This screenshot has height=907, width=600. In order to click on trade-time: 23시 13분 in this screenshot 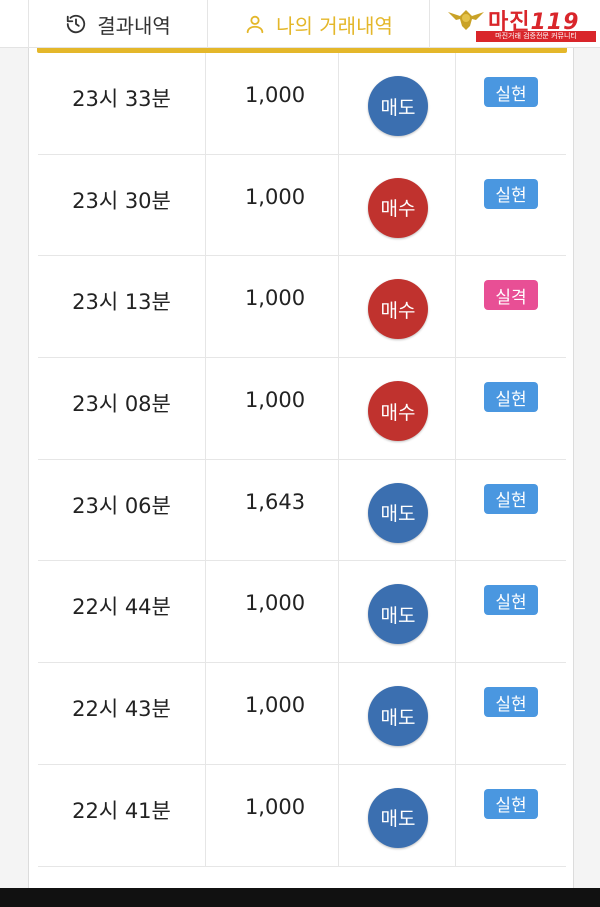, I will do `click(121, 302)`.